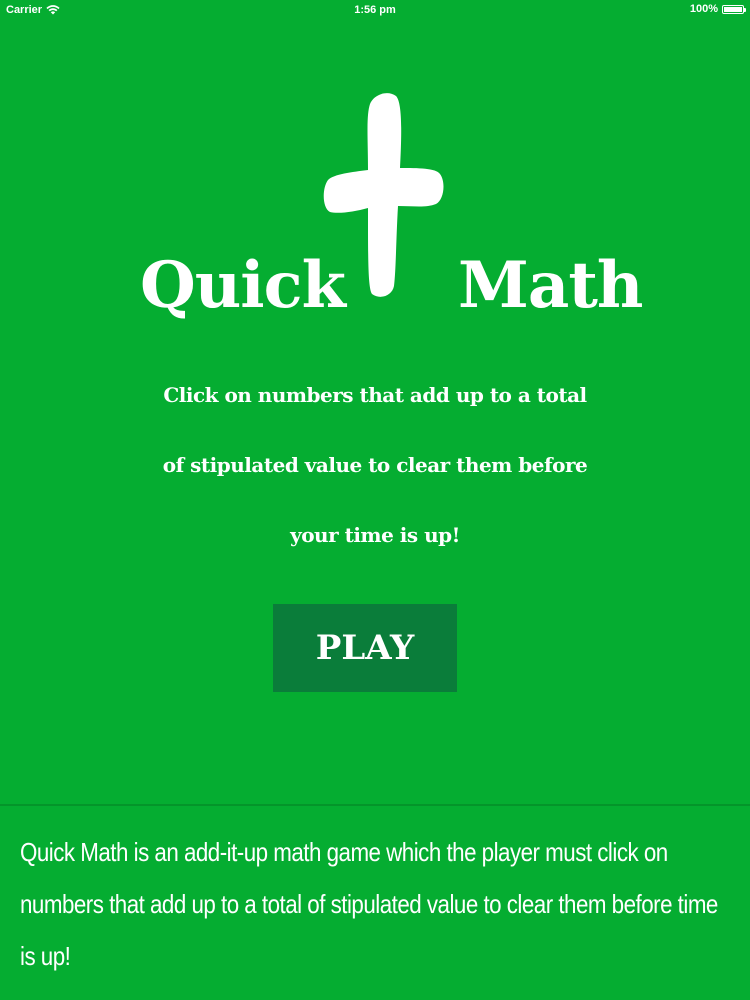 This screenshot has height=1000, width=750. I want to click on divider, so click(375, 805).